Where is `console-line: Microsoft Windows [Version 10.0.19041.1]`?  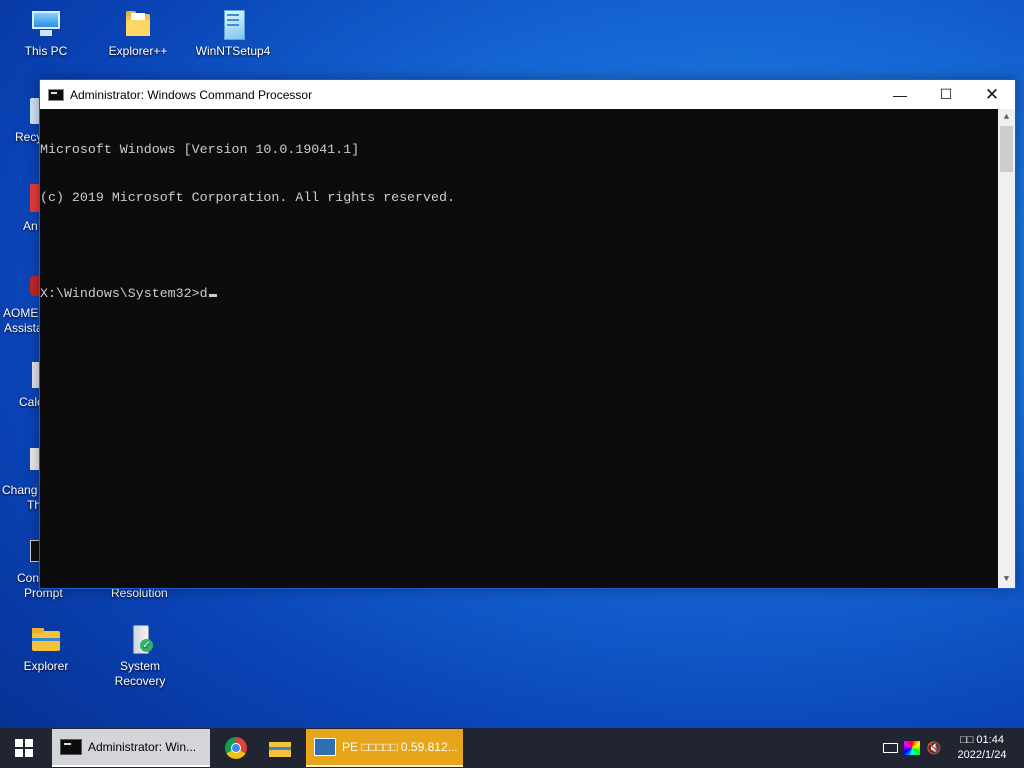 console-line: Microsoft Windows [Version 10.0.19041.1] is located at coordinates (200, 149).